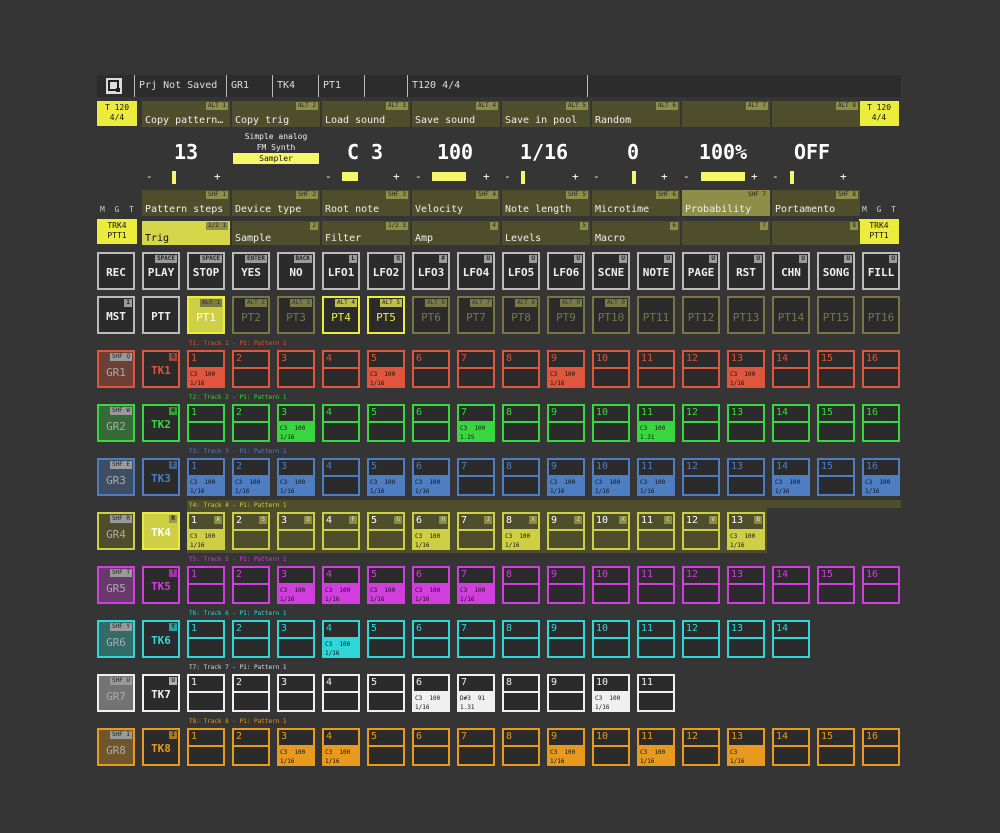  I want to click on encoder-header-7: ALT 7, so click(726, 114).